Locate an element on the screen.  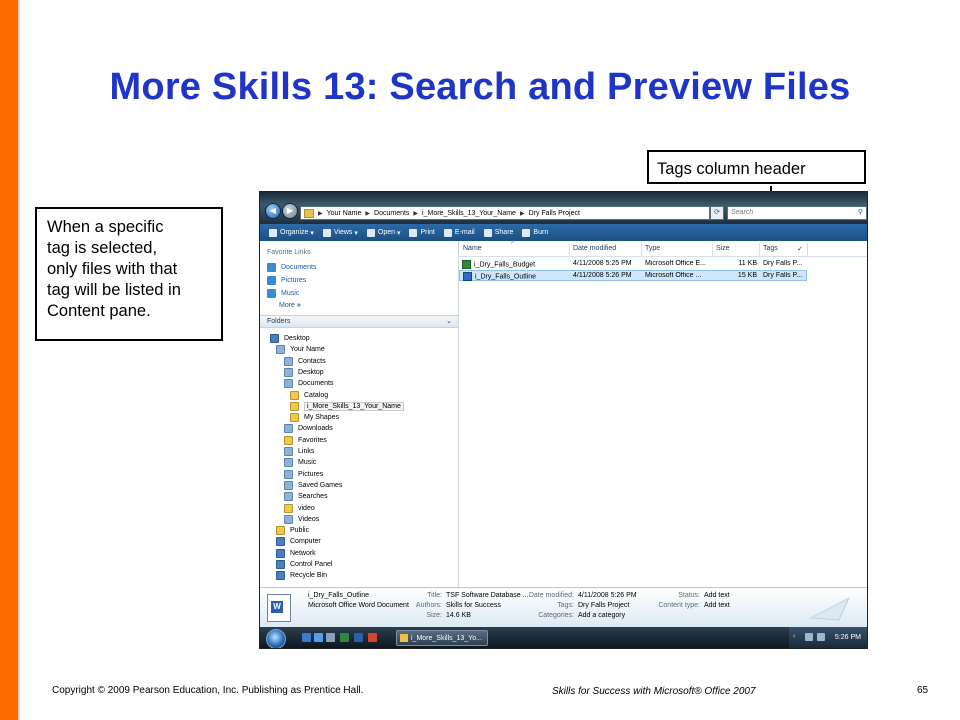
refresh-button: ⟳ is located at coordinates (717, 213).